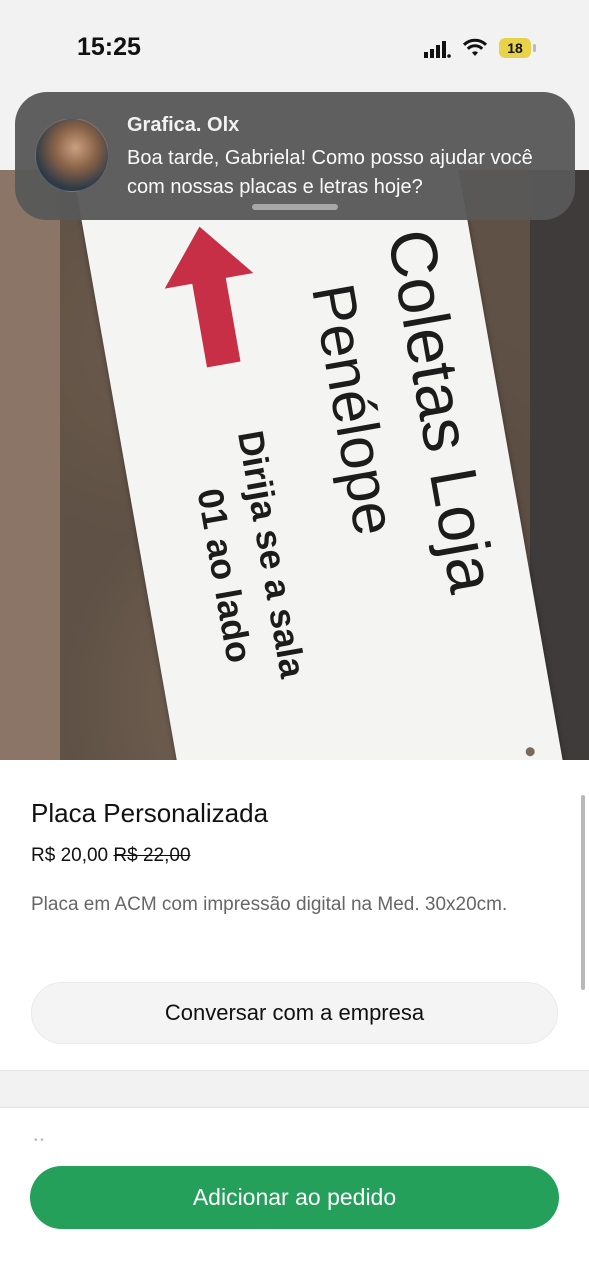 The width and height of the screenshot is (589, 1280). What do you see at coordinates (152, 855) in the screenshot?
I see `old-price: R$ 22,00` at bounding box center [152, 855].